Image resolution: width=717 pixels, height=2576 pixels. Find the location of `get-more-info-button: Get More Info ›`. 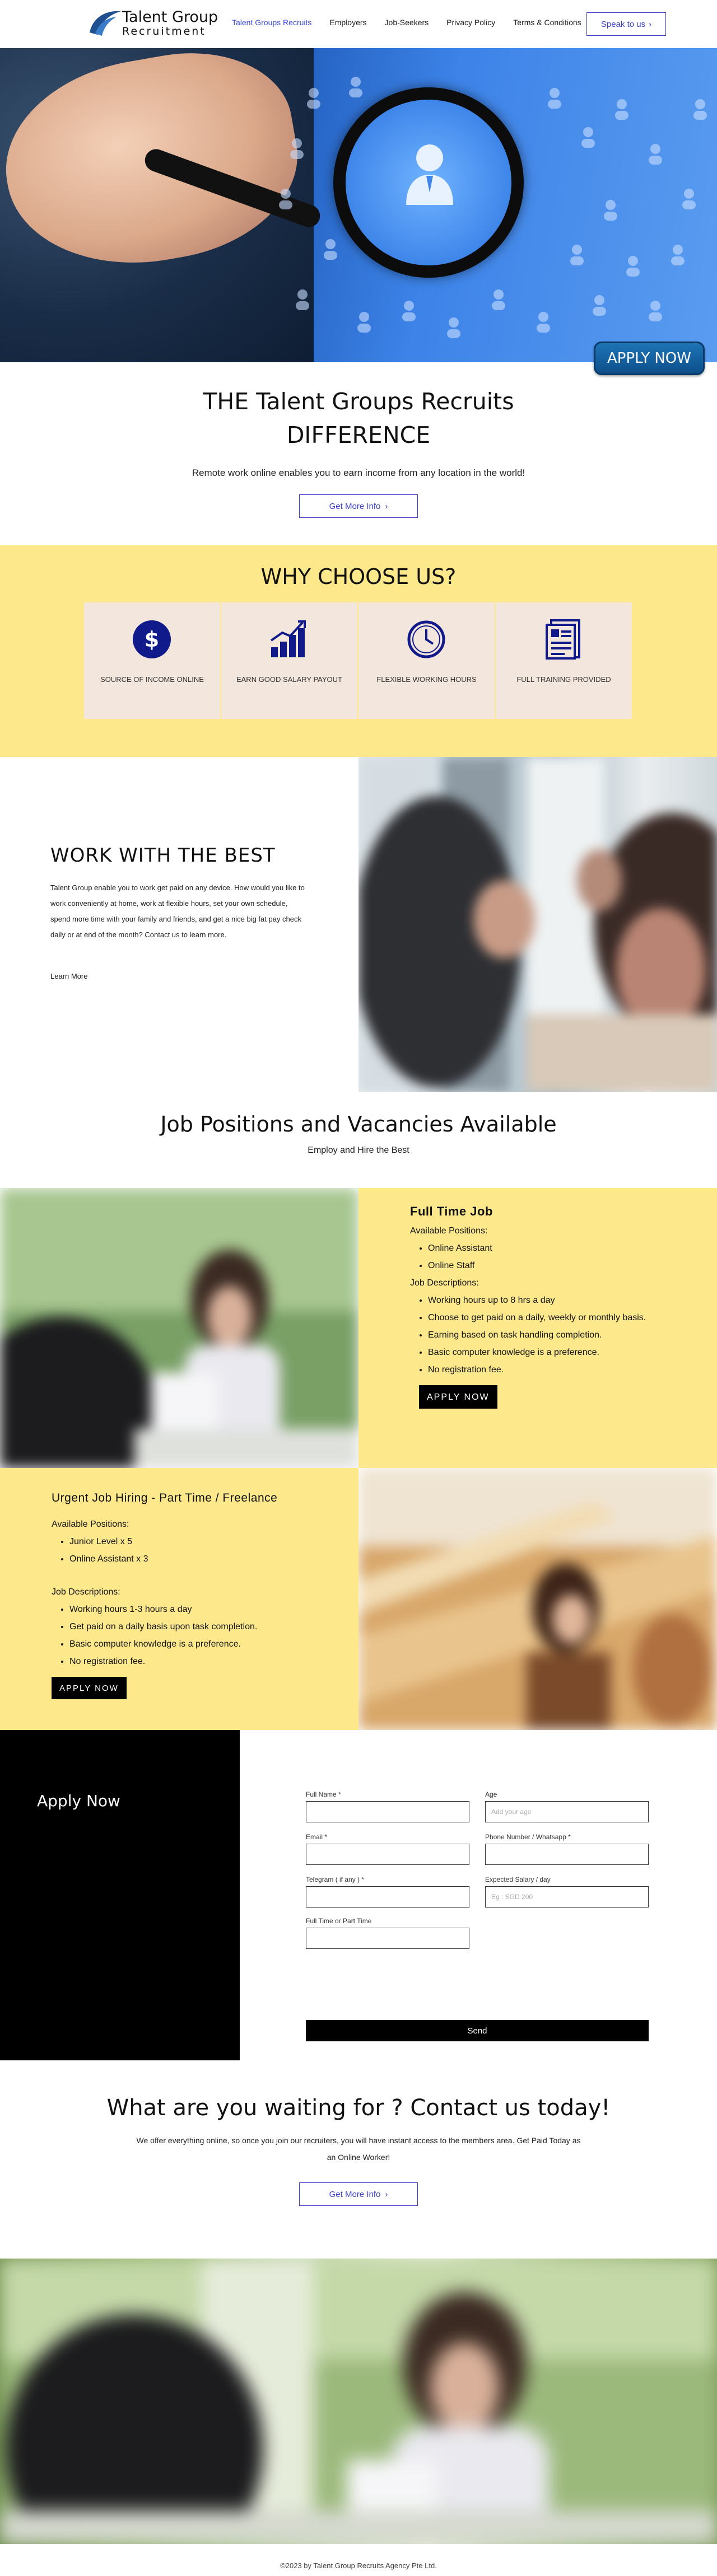

get-more-info-button: Get More Info › is located at coordinates (358, 506).